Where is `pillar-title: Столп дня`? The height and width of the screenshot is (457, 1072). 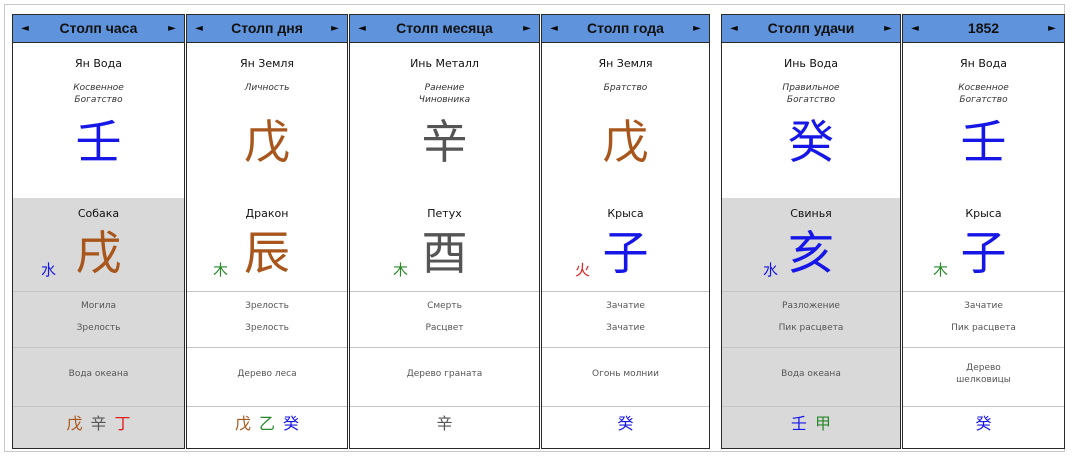 pillar-title: Столп дня is located at coordinates (267, 28).